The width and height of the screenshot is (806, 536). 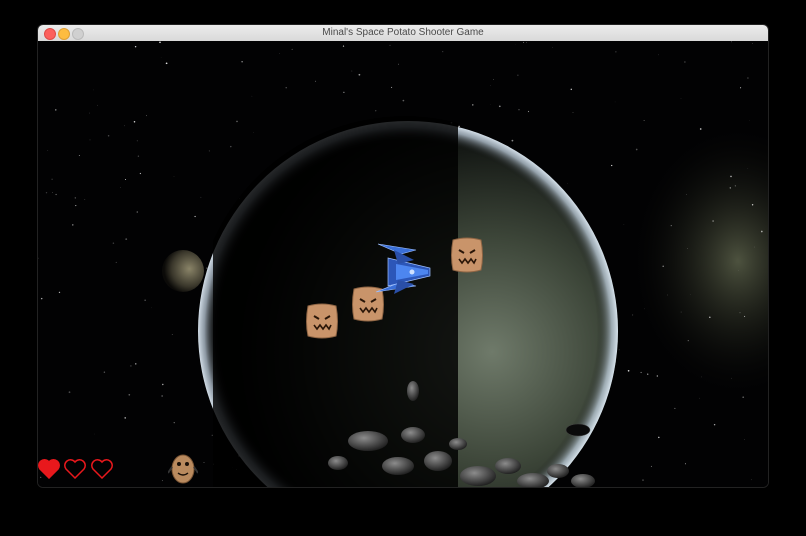 What do you see at coordinates (183, 271) in the screenshot?
I see `moon` at bounding box center [183, 271].